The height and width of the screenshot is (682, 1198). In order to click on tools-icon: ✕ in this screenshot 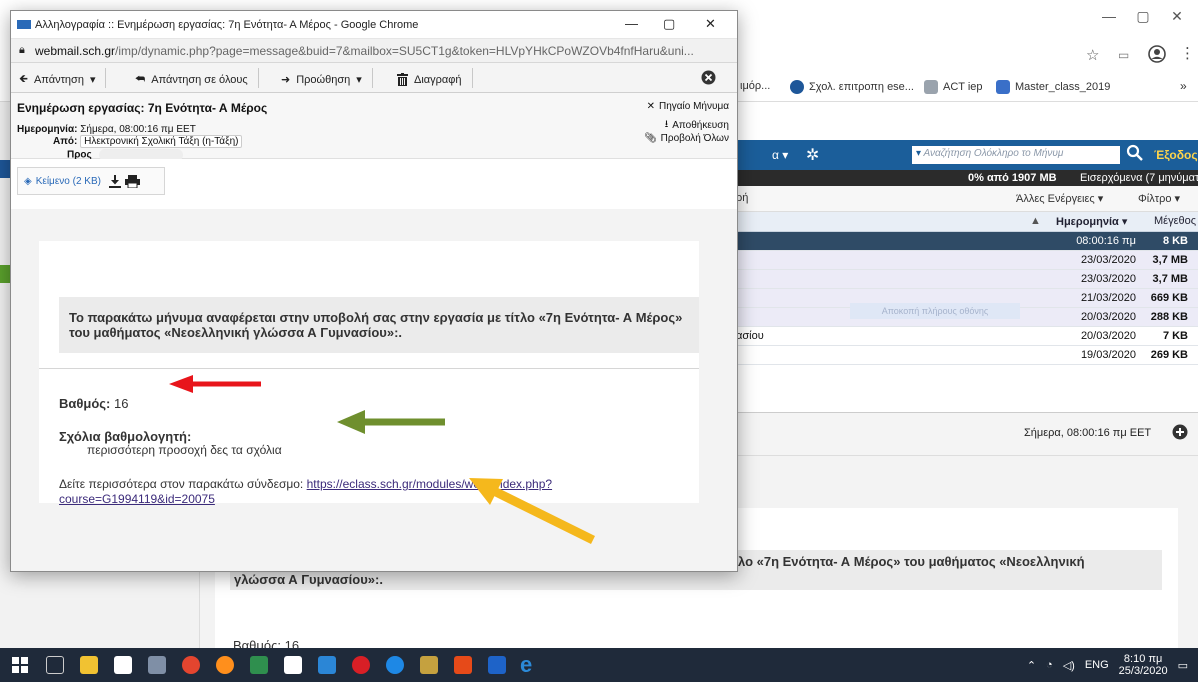, I will do `click(650, 106)`.